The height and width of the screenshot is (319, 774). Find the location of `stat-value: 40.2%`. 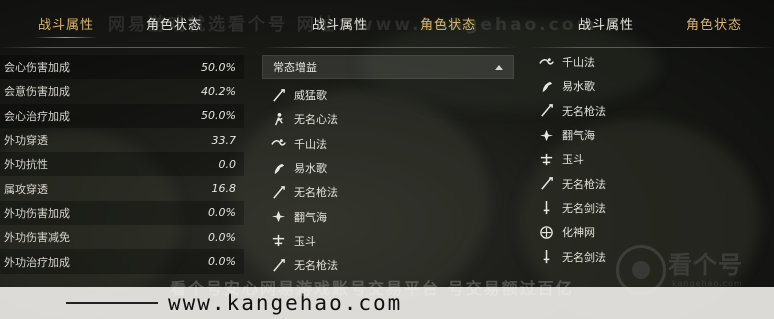

stat-value: 40.2% is located at coordinates (218, 91).